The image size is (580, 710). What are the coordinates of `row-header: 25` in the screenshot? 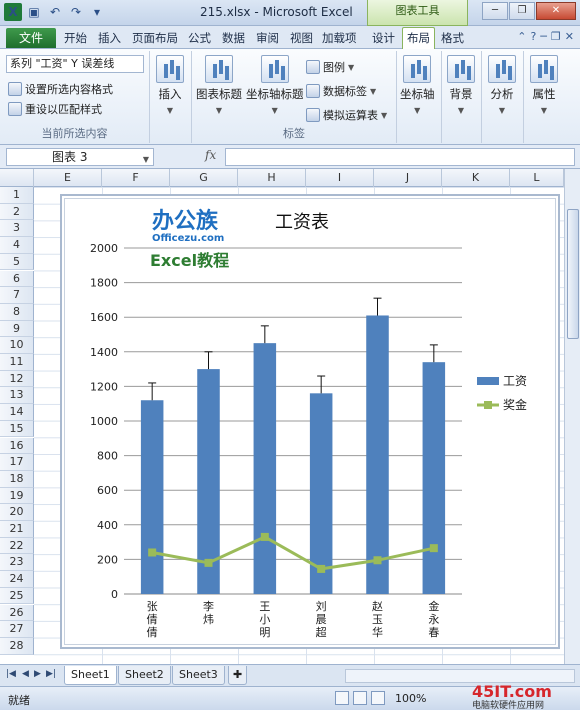 It's located at (17, 596).